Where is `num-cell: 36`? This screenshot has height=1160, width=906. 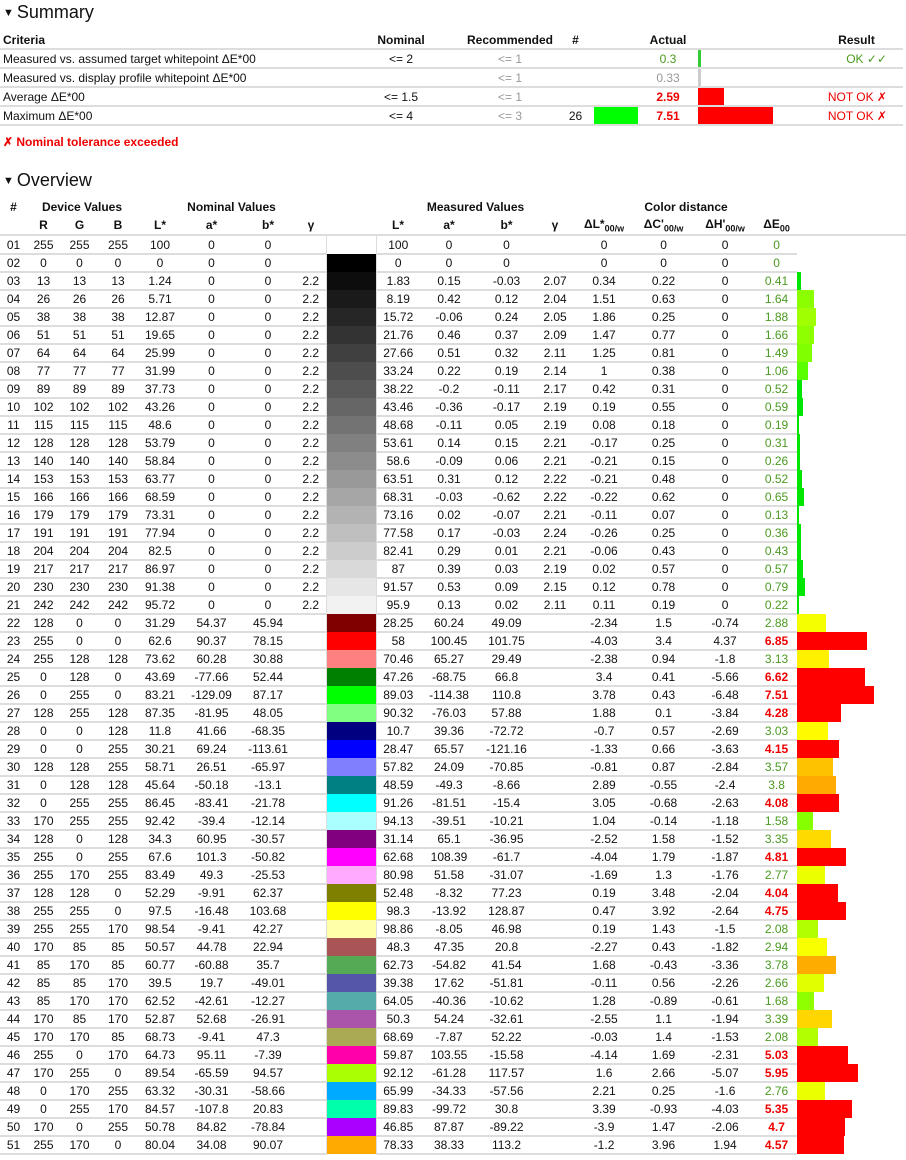 num-cell: 36 is located at coordinates (13, 875).